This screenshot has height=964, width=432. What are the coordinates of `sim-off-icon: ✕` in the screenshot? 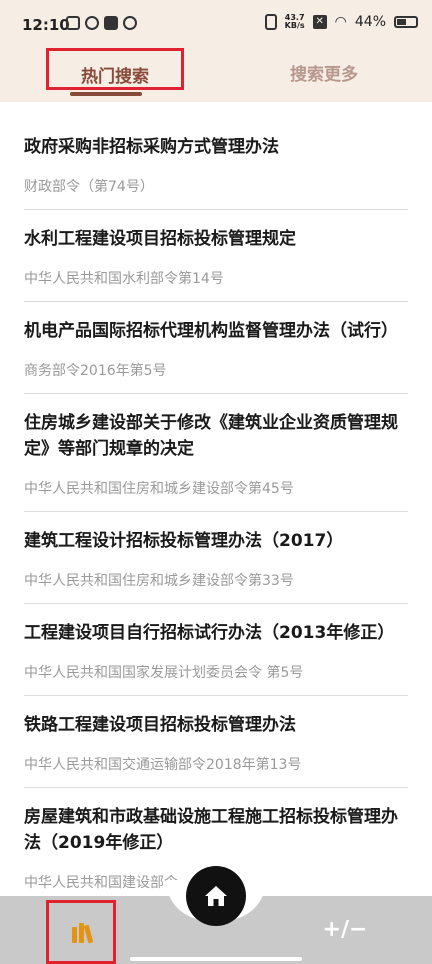 It's located at (319, 22).